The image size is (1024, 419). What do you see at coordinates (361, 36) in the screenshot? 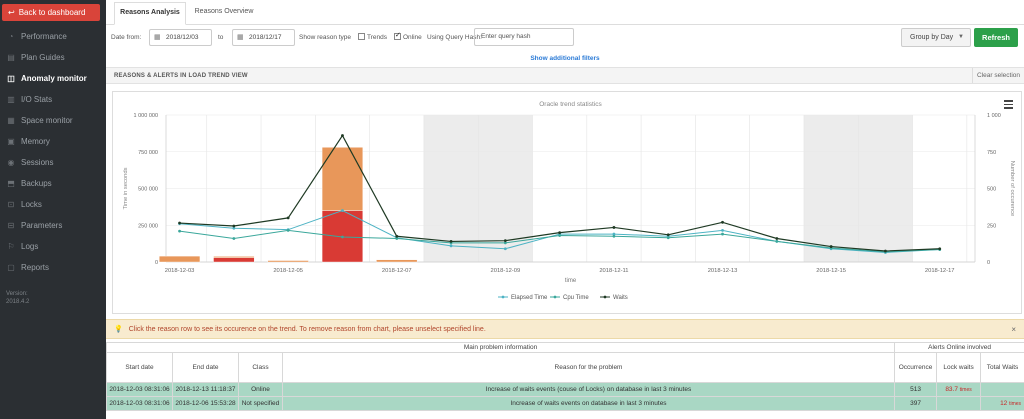
I see `trends-checkbox` at bounding box center [361, 36].